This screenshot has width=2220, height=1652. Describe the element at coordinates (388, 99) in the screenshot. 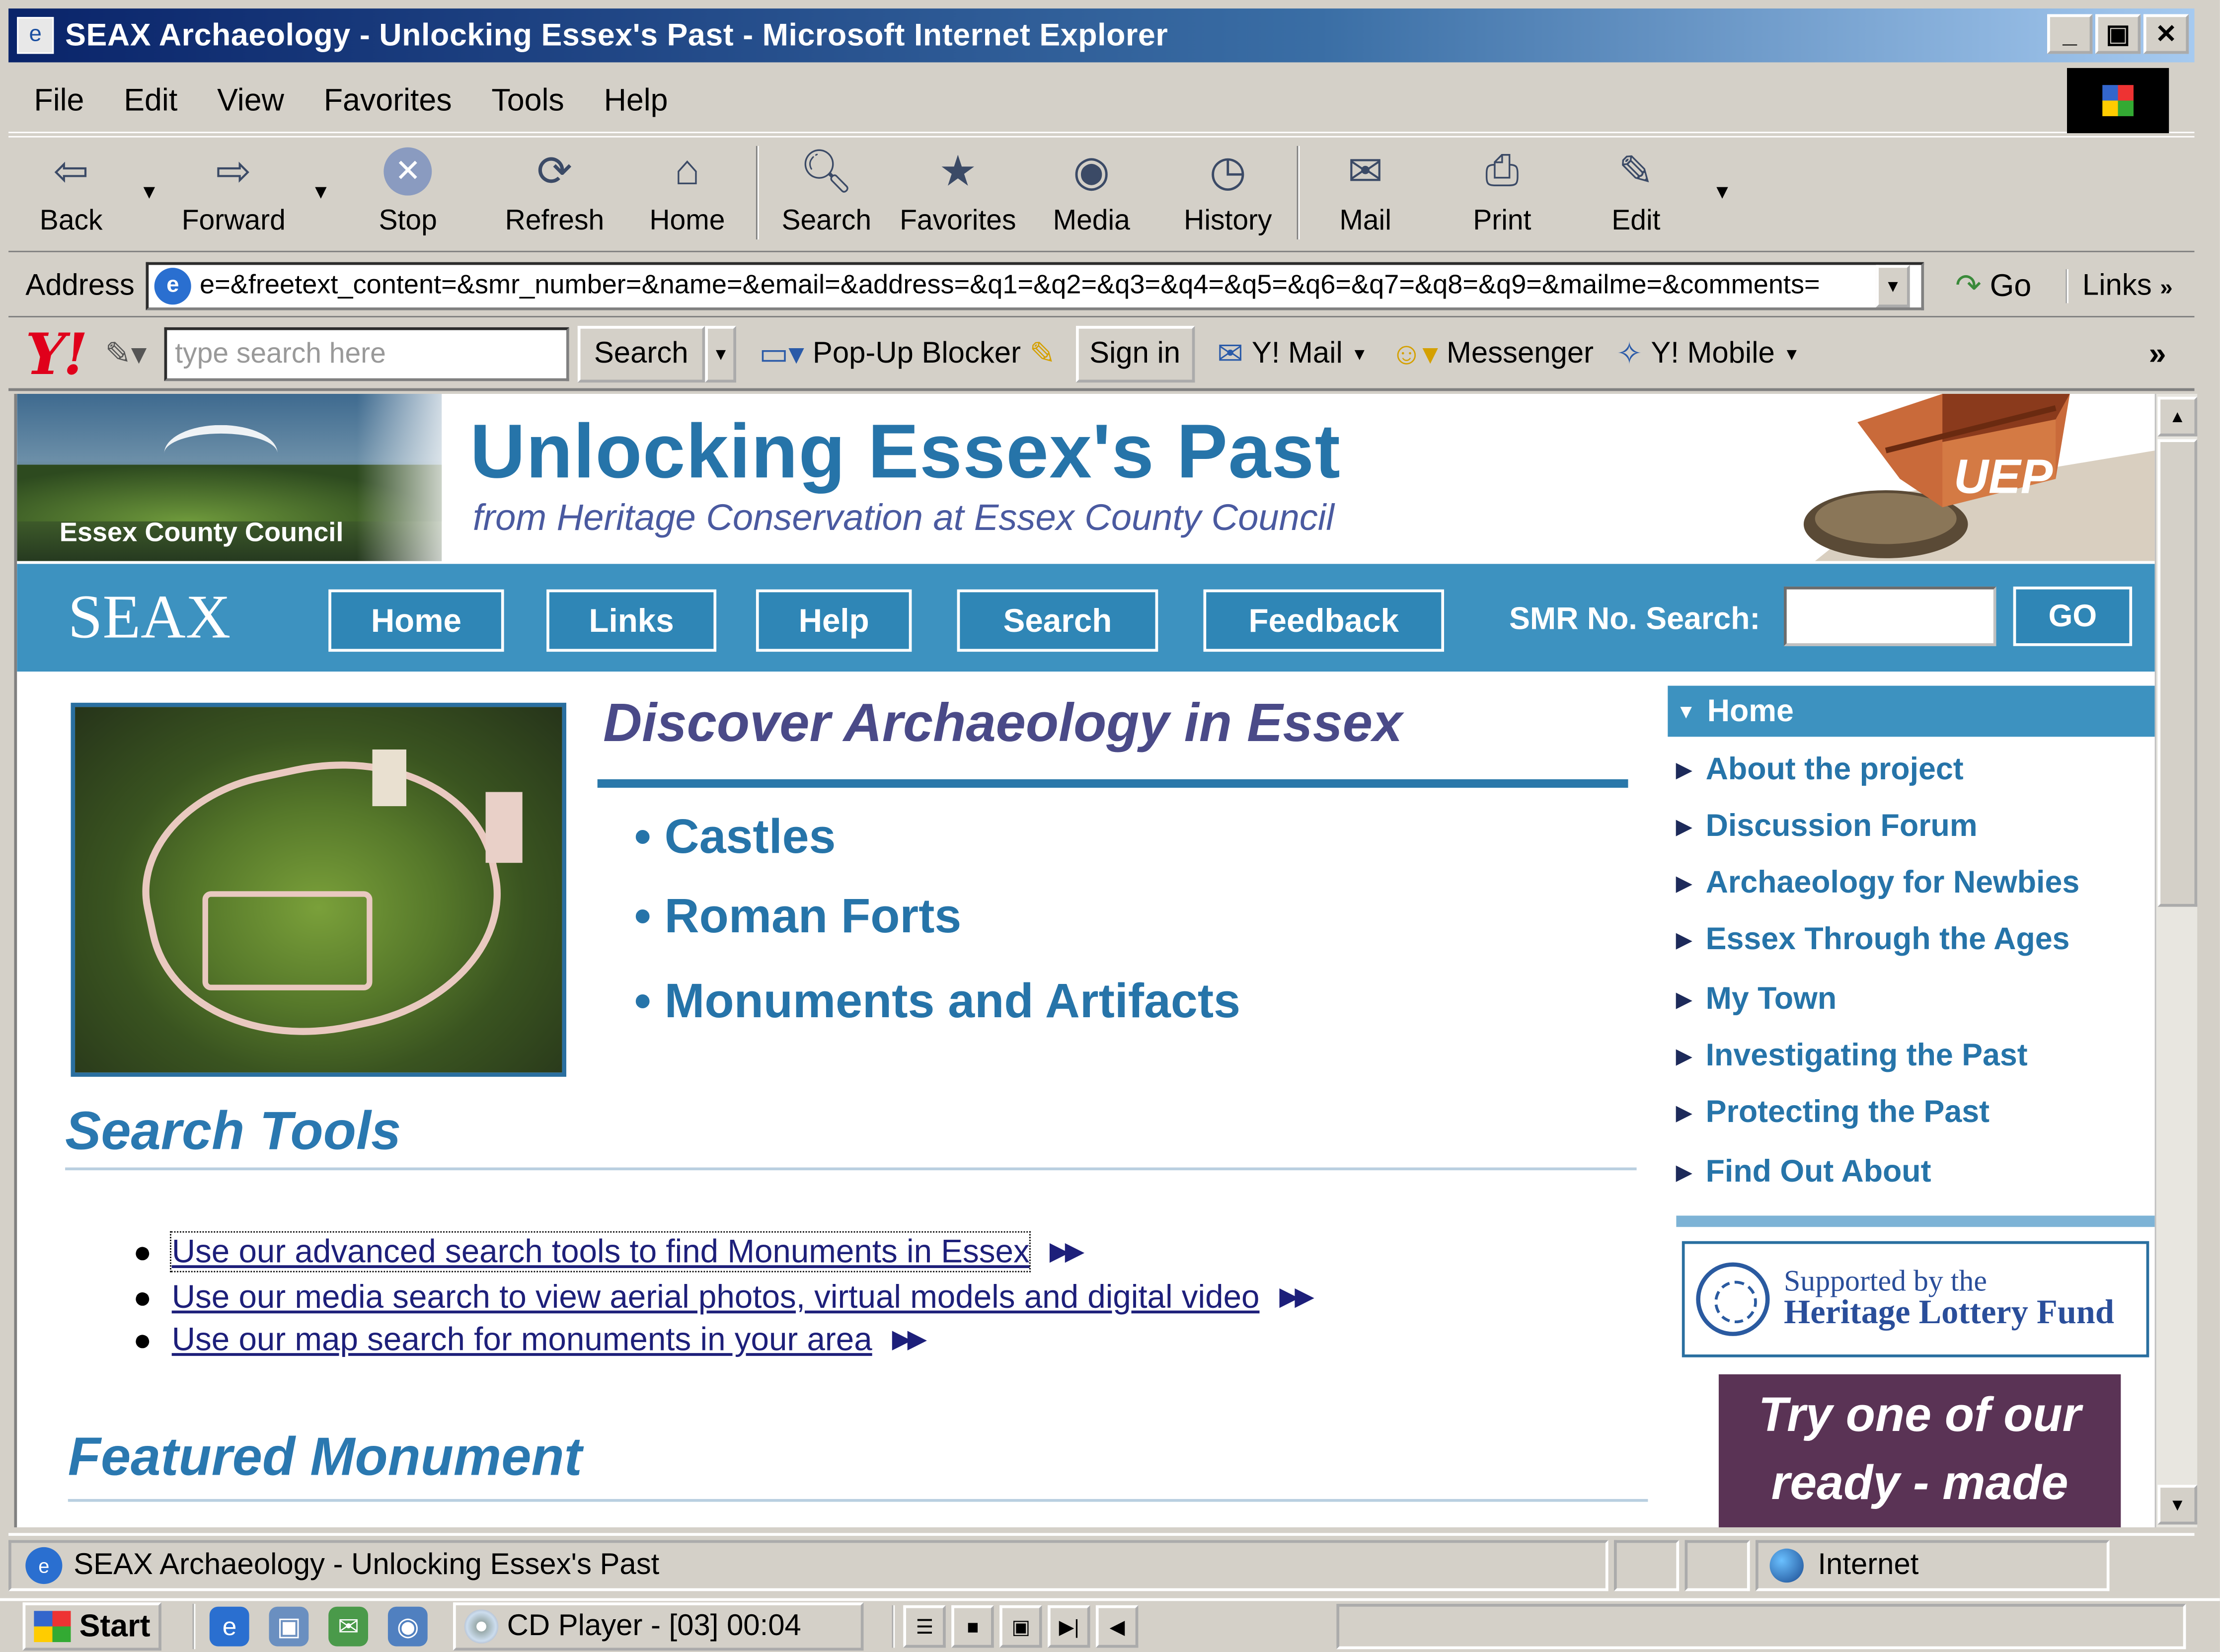

I see `menu-favorites: Favorites` at that location.